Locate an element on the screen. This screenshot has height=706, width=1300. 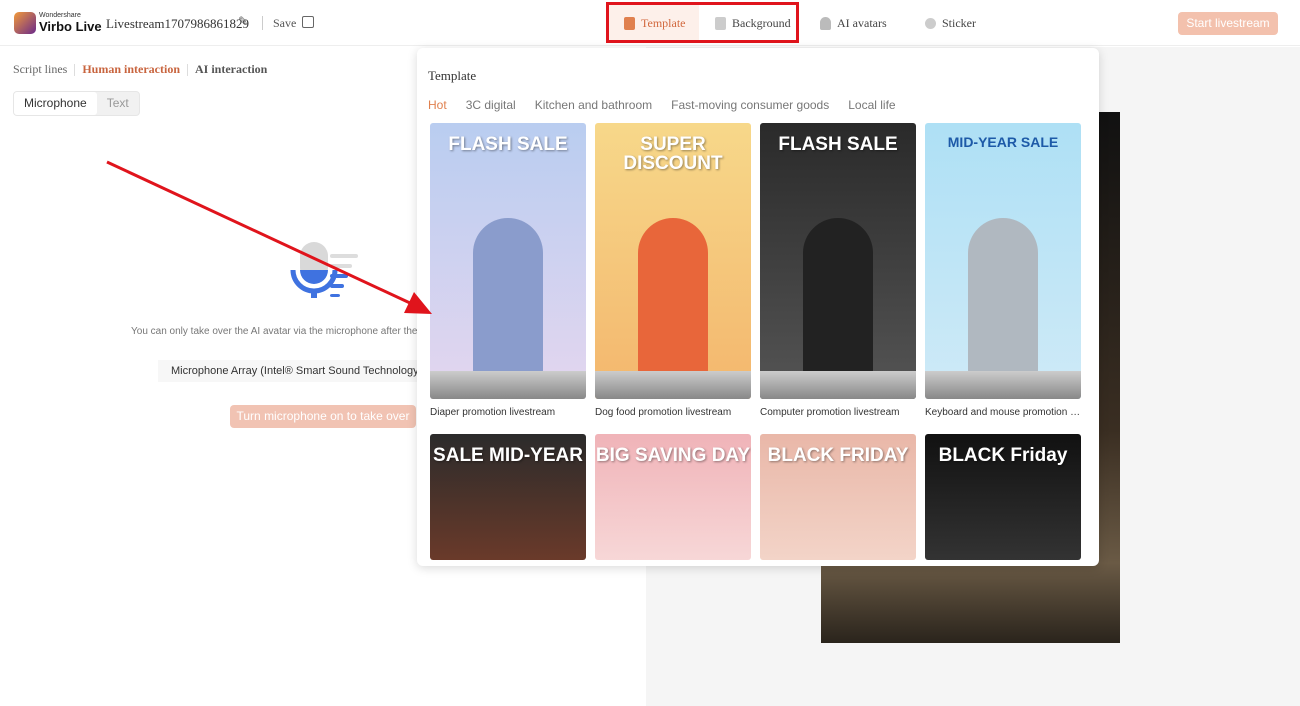
annotation-arrow is located at coordinates (269, 237).